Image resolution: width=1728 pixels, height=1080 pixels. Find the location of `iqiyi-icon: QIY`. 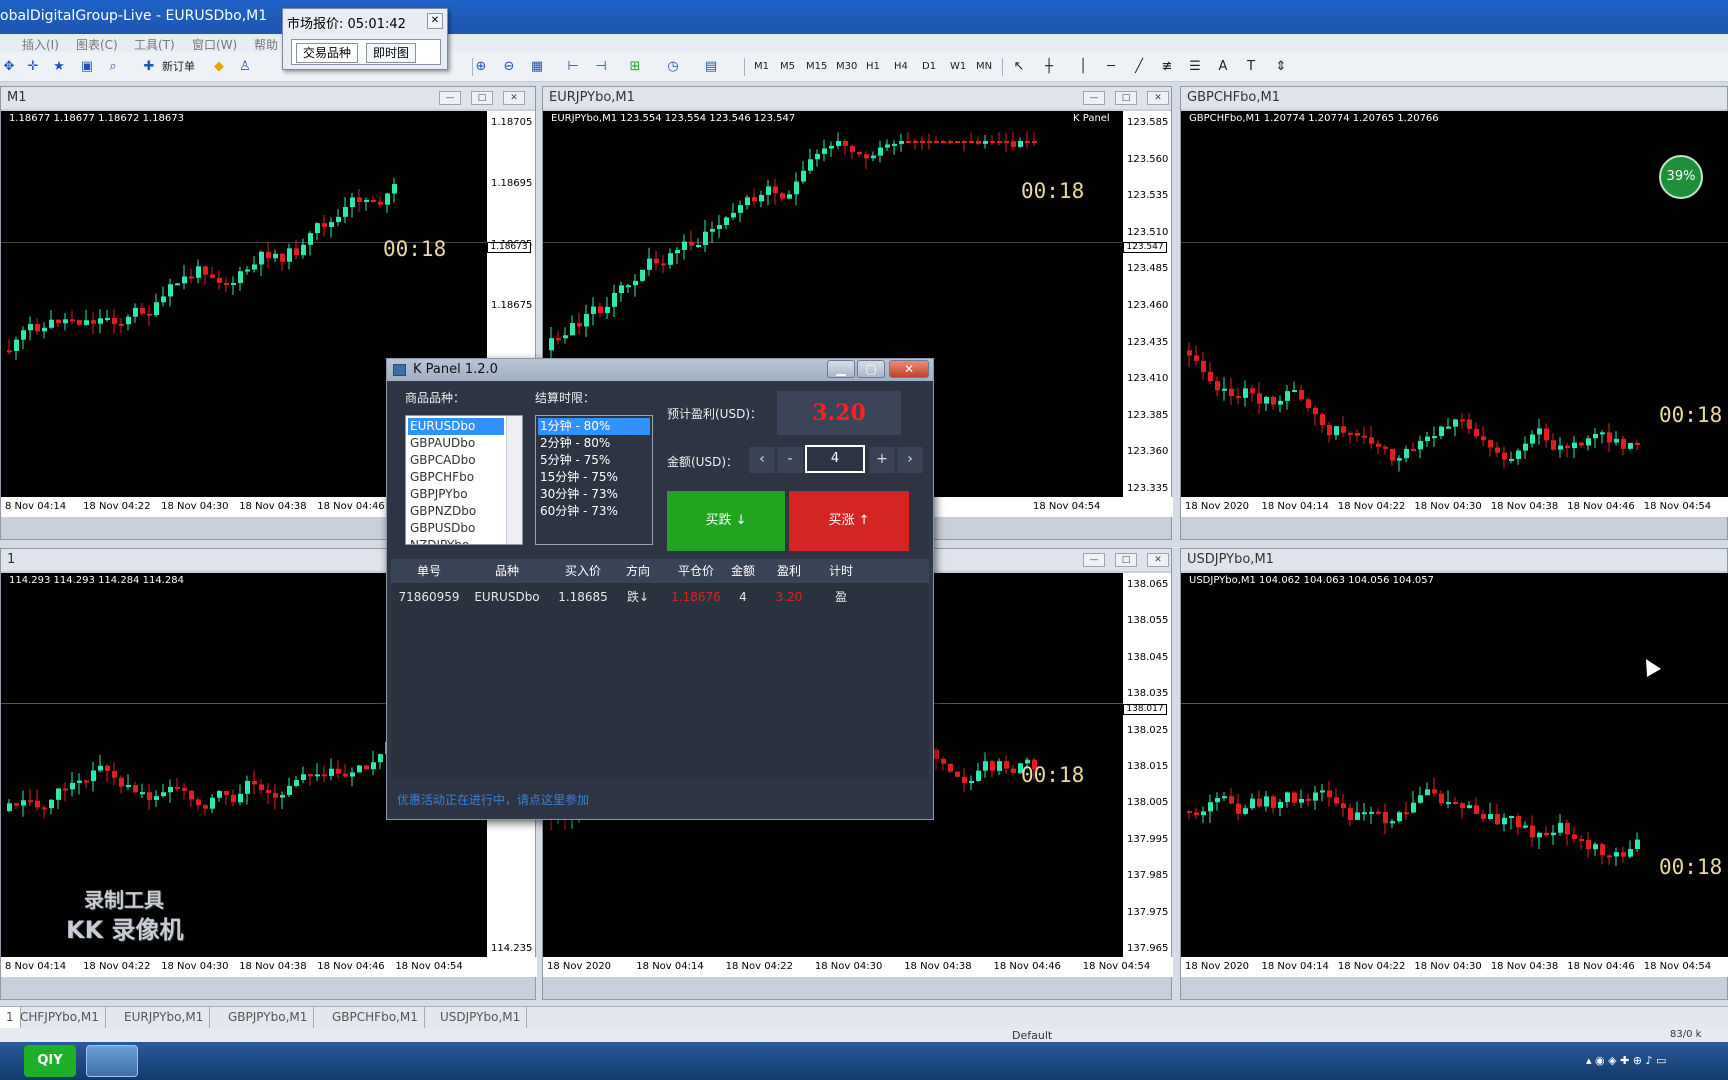

iqiyi-icon: QIY is located at coordinates (50, 1061).